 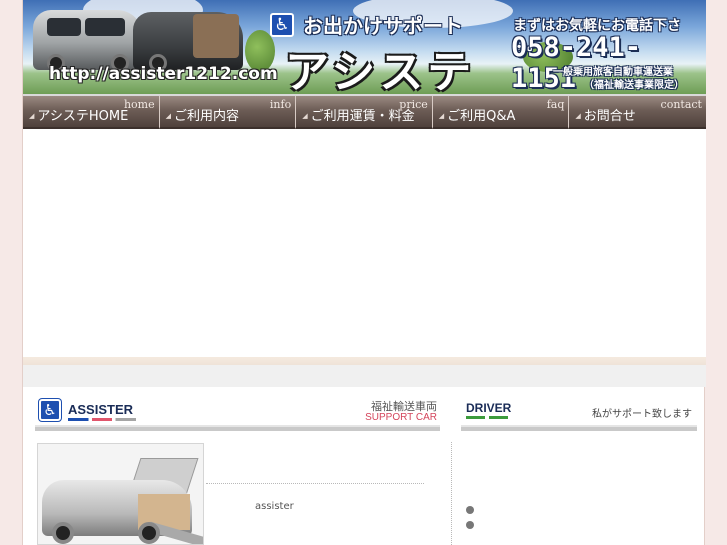 I want to click on driver-title: DRIVER, so click(x=489, y=408).